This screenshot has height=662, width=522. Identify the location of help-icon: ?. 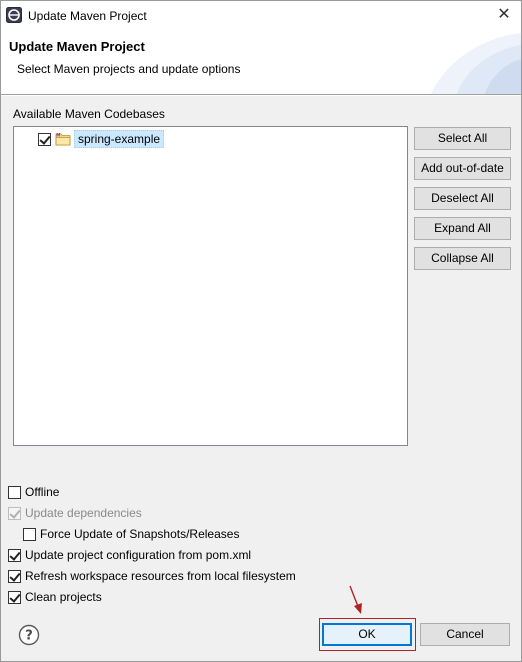
(29, 635).